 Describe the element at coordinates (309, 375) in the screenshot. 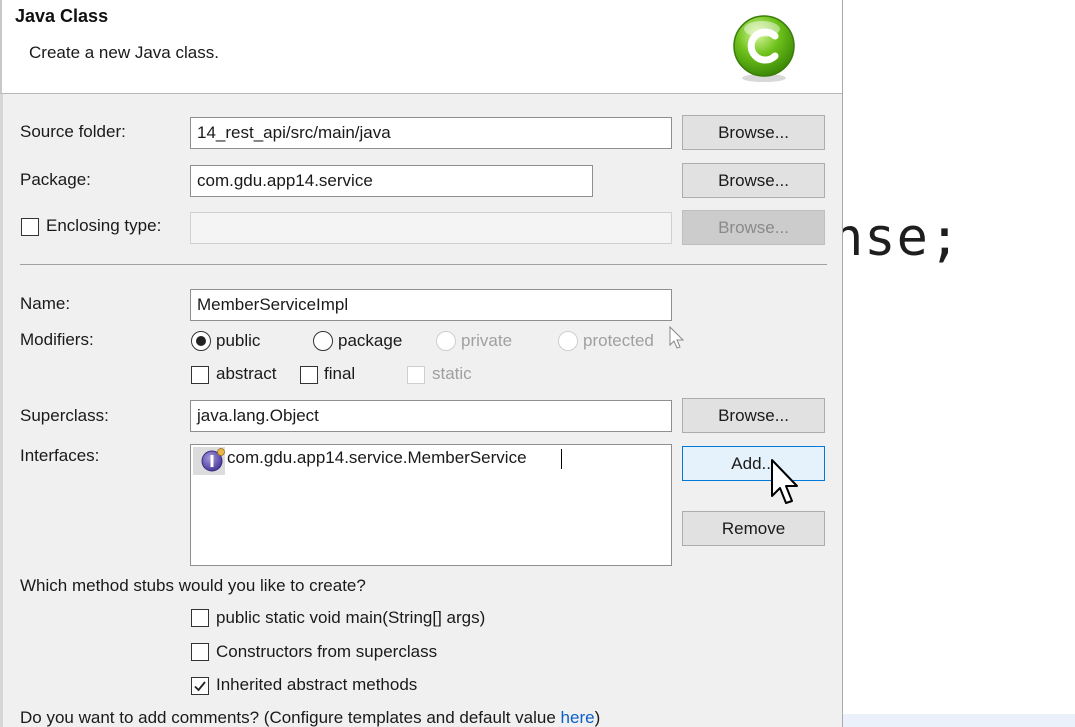

I see `modifier-final-checkbox` at that location.